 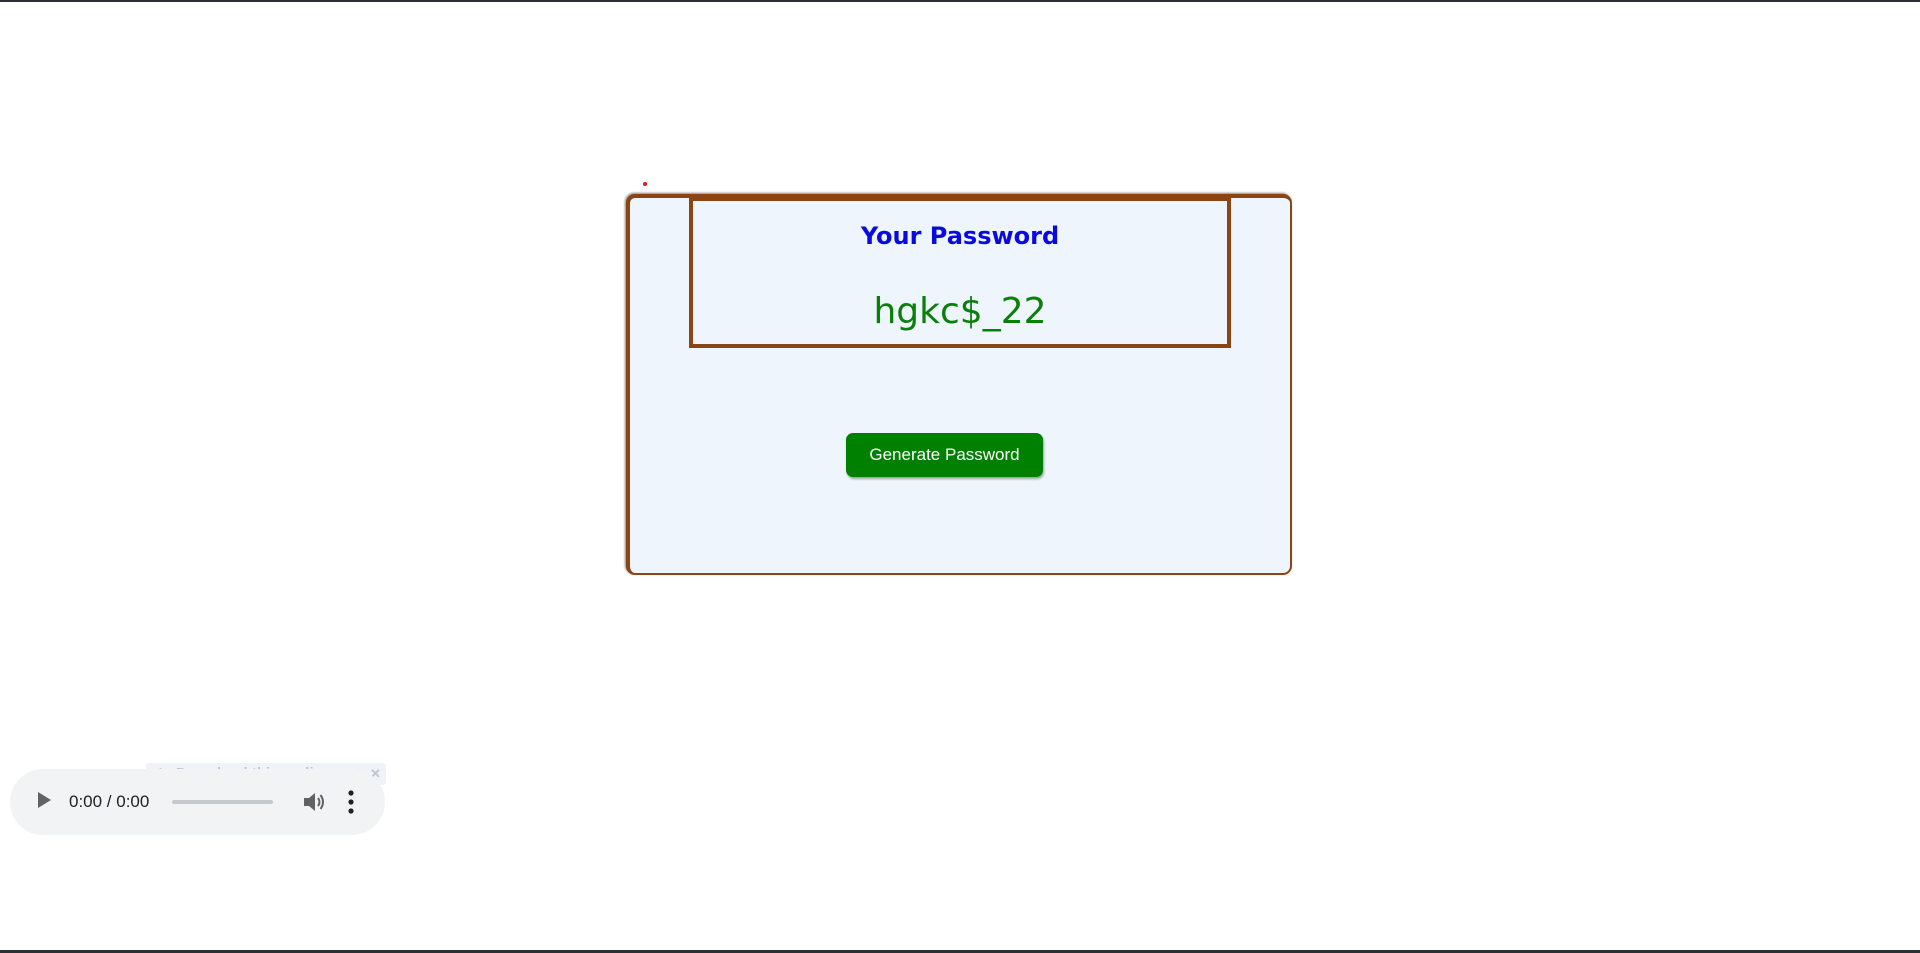 I want to click on audio-time-display: 0:00 / 0:00, so click(x=109, y=801).